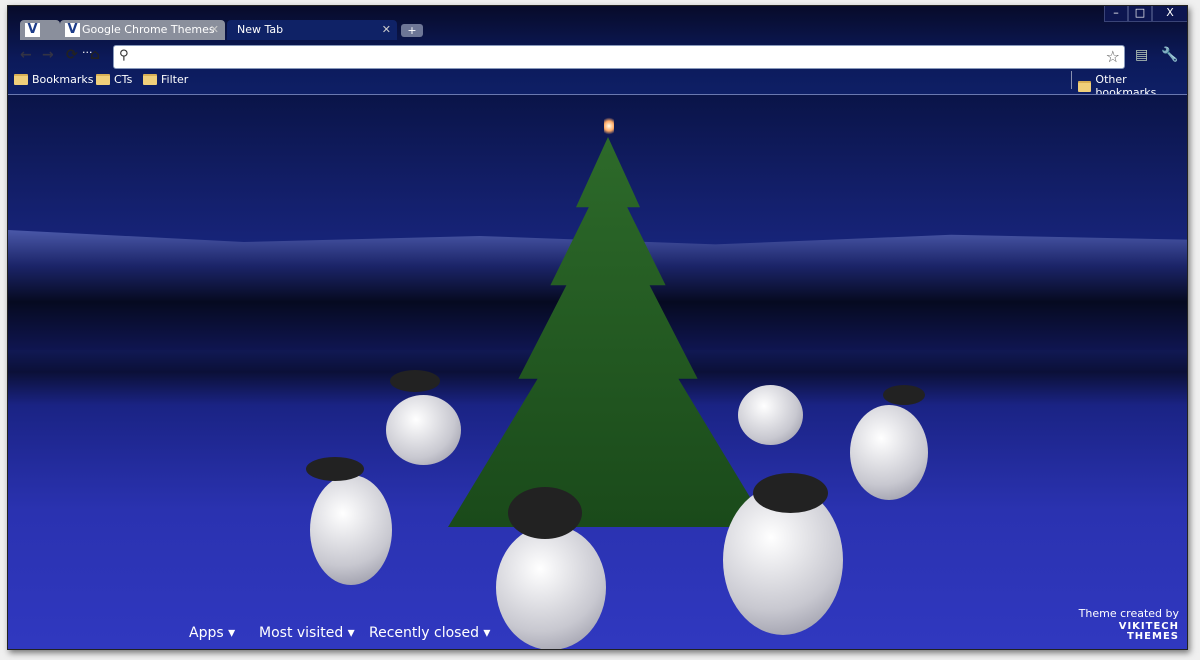 The image size is (1200, 660). Describe the element at coordinates (48, 55) in the screenshot. I see `forward-icon: →` at that location.